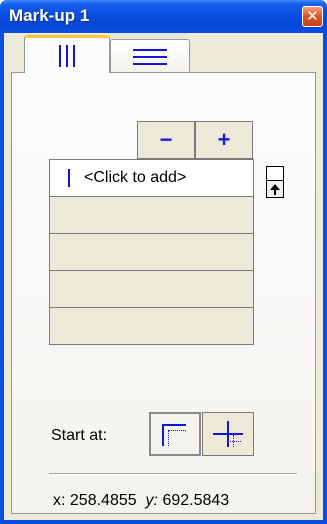 This screenshot has height=524, width=327. What do you see at coordinates (275, 182) in the screenshot?
I see `collapse-button` at bounding box center [275, 182].